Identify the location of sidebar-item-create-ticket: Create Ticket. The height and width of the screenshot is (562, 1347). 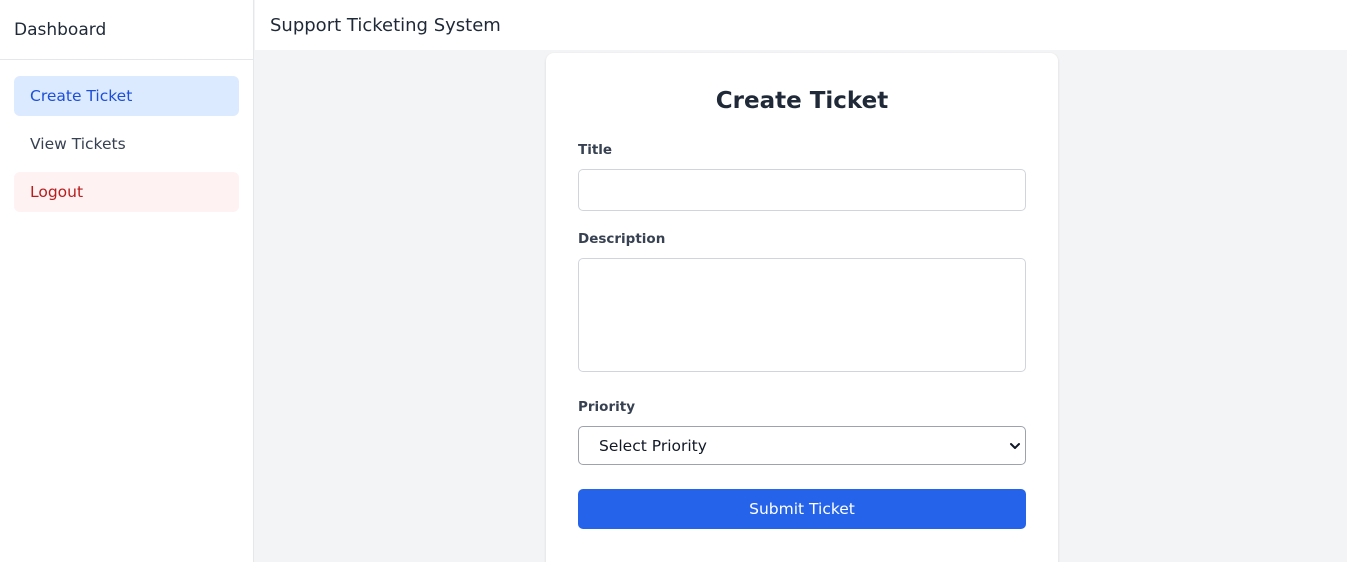
(126, 96).